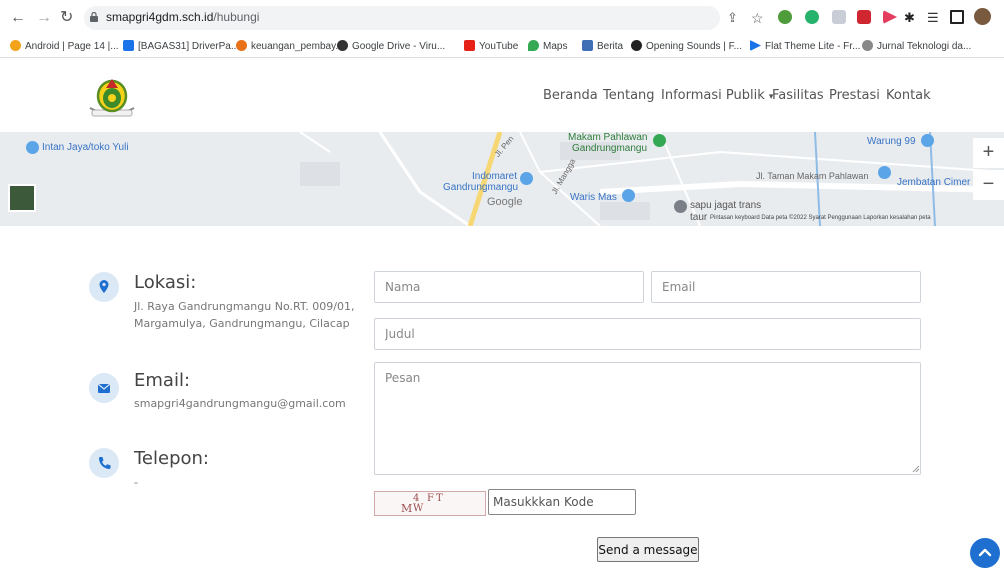 This screenshot has height=570, width=1004. What do you see at coordinates (755, 45) in the screenshot?
I see `bookmark-flag-icon` at bounding box center [755, 45].